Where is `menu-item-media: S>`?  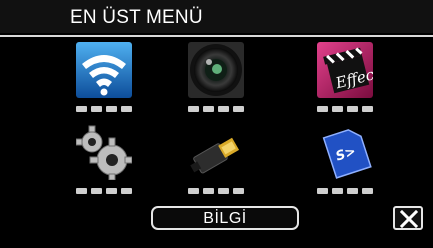 menu-item-media: S> is located at coordinates (345, 168).